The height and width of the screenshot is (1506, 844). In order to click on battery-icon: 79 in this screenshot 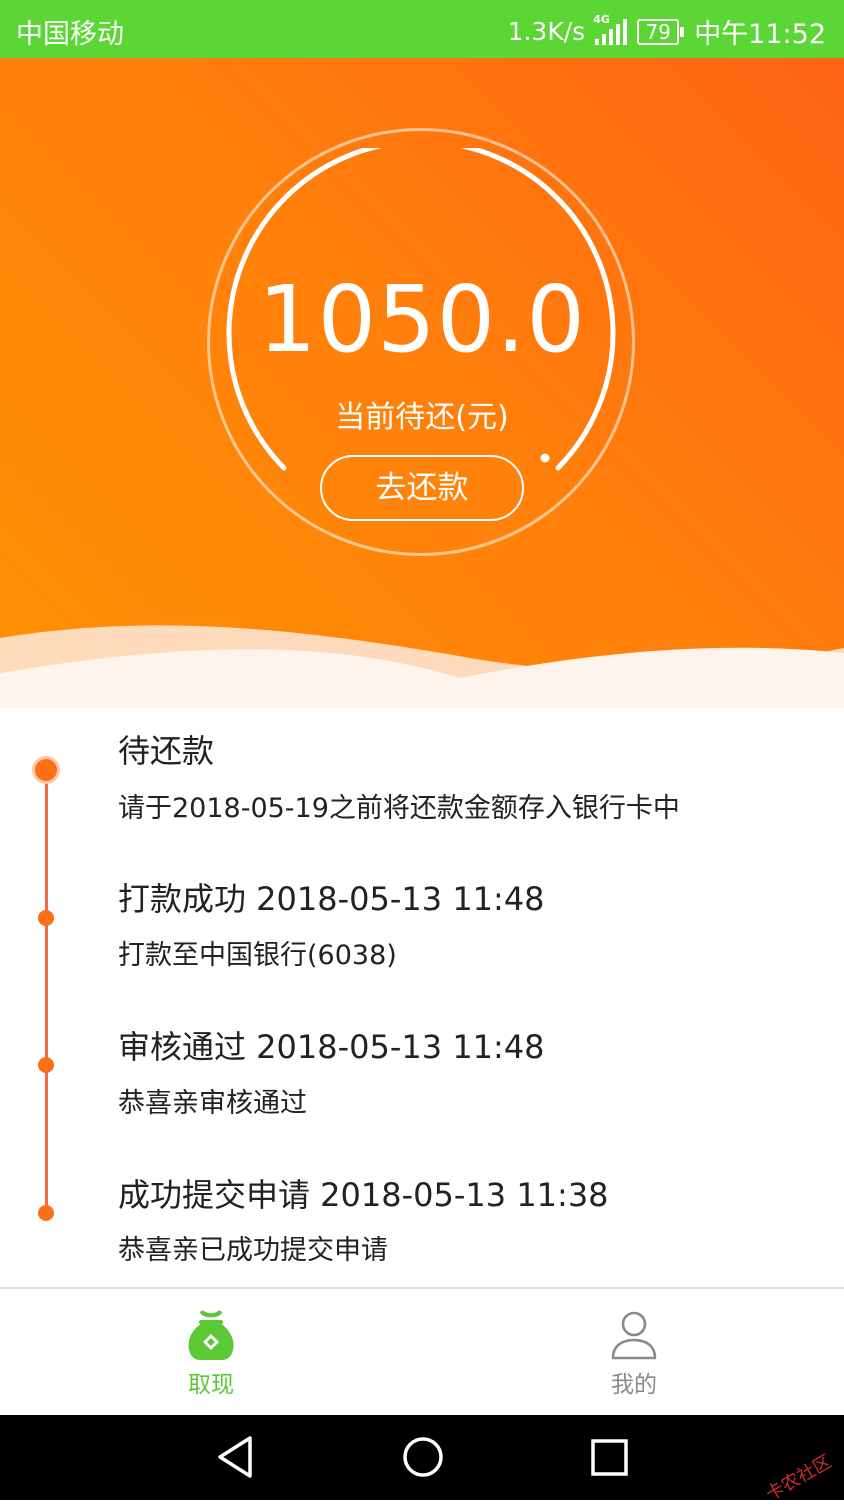, I will do `click(661, 31)`.